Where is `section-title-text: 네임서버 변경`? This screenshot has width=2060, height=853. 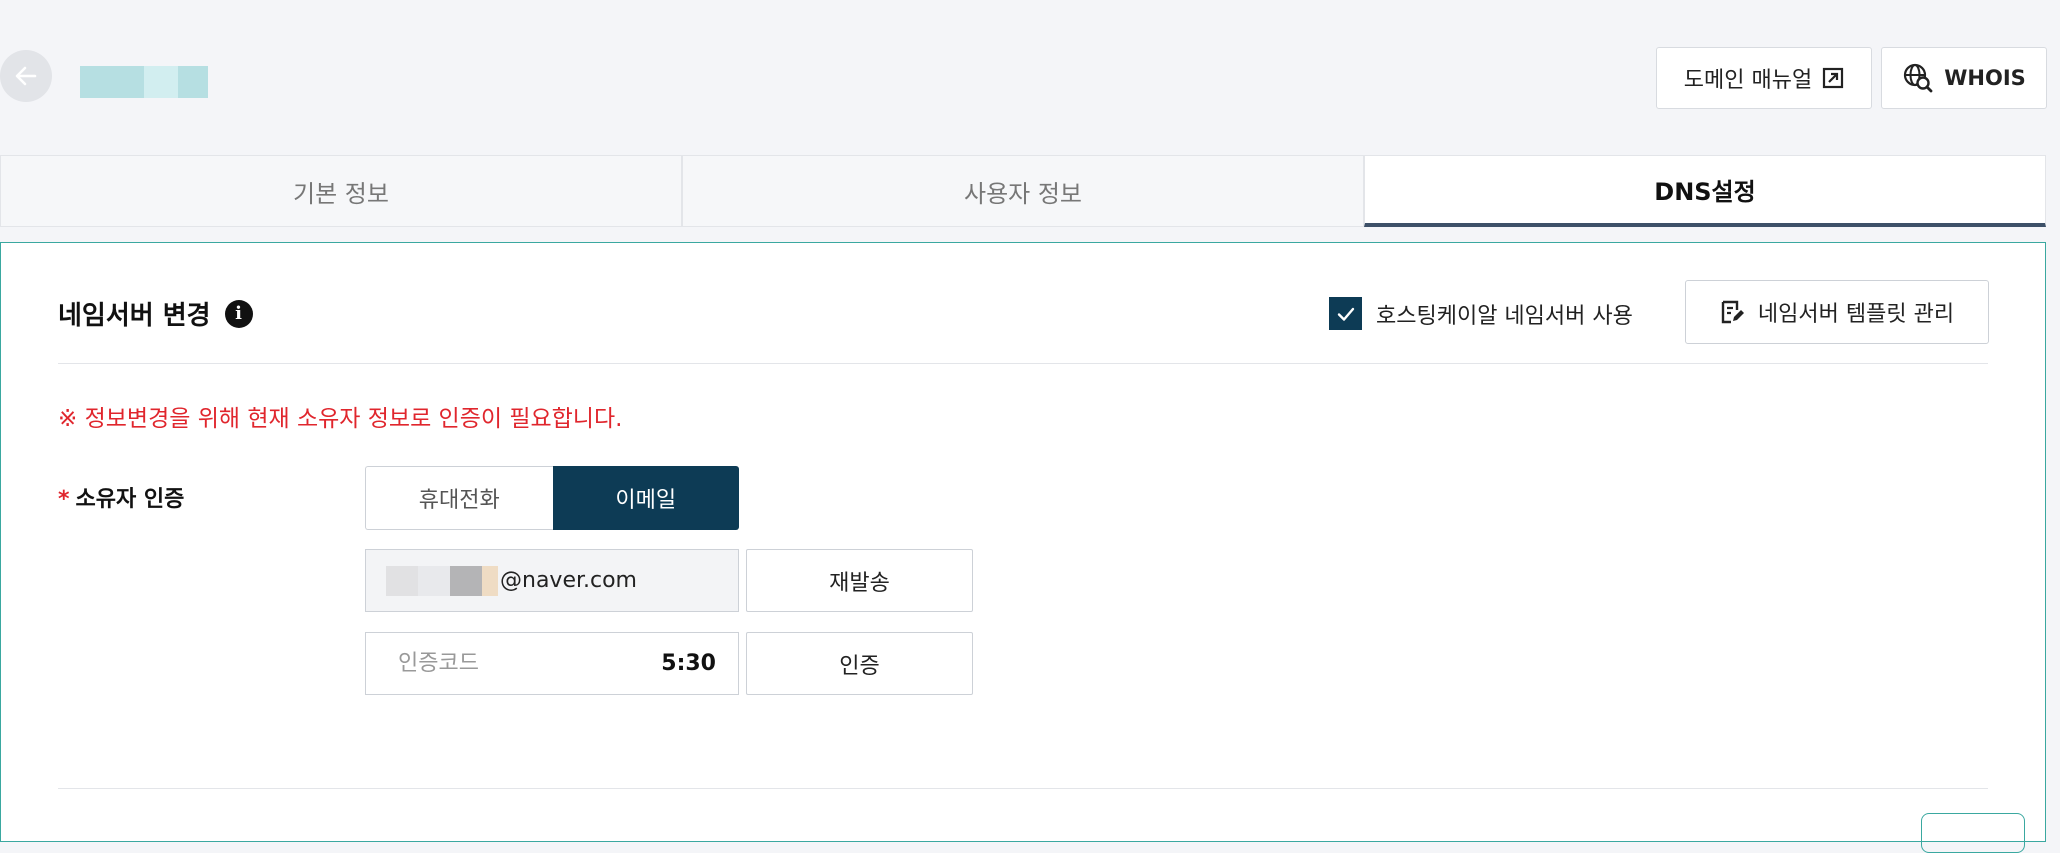 section-title-text: 네임서버 변경 is located at coordinates (134, 316).